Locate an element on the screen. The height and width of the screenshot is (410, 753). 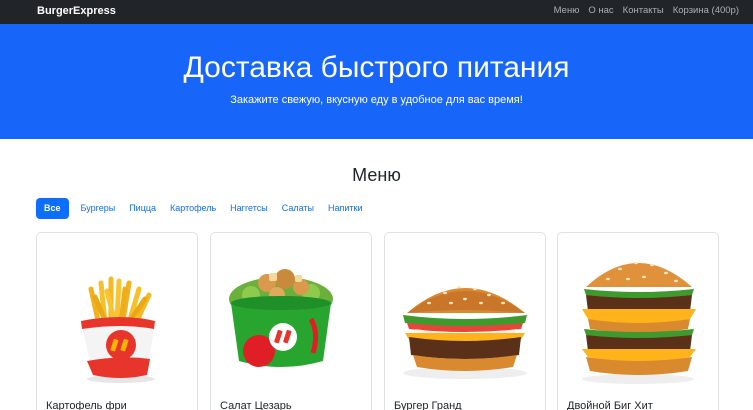
product-card: Картофель фри is located at coordinates (117, 321).